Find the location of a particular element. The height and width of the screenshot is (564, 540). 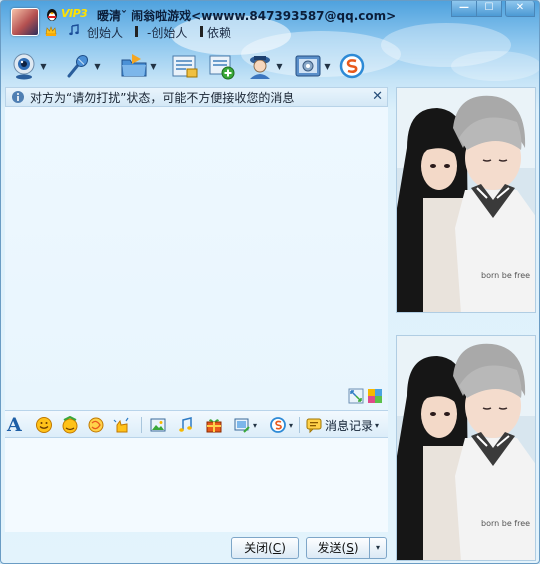

crown-icon is located at coordinates (51, 31).